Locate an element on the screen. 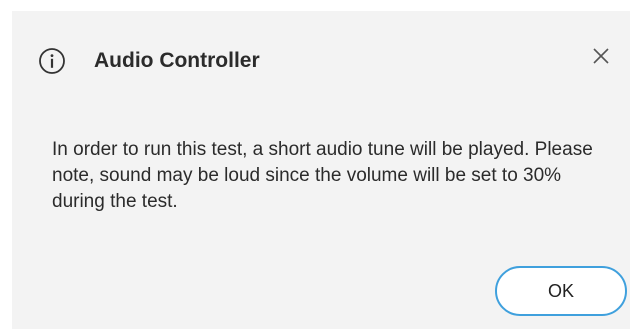 The image size is (634, 331). close-icon is located at coordinates (601, 58).